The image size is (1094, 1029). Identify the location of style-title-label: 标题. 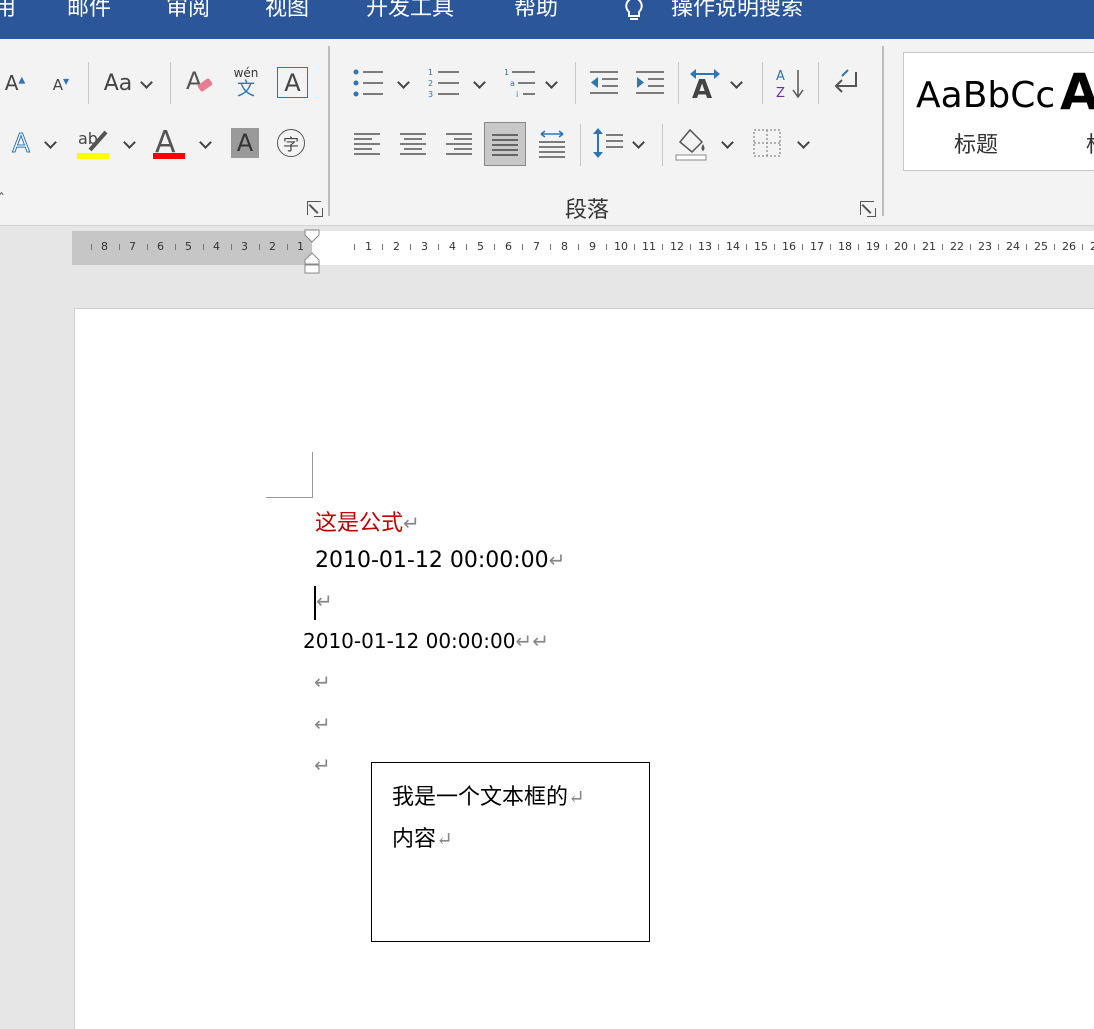
(976, 145).